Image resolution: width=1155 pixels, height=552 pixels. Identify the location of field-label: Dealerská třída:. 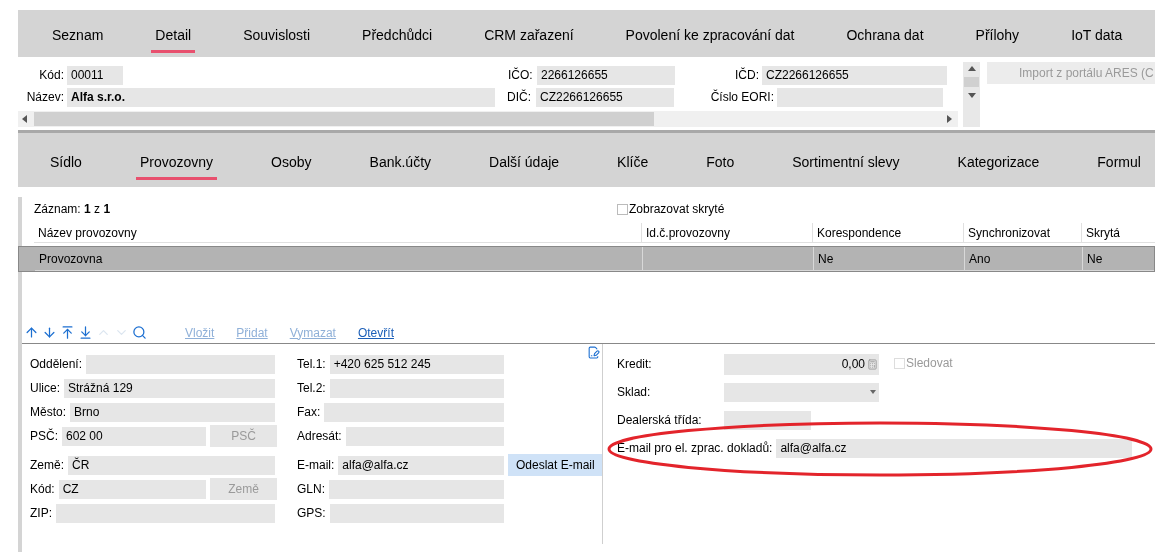
(660, 420).